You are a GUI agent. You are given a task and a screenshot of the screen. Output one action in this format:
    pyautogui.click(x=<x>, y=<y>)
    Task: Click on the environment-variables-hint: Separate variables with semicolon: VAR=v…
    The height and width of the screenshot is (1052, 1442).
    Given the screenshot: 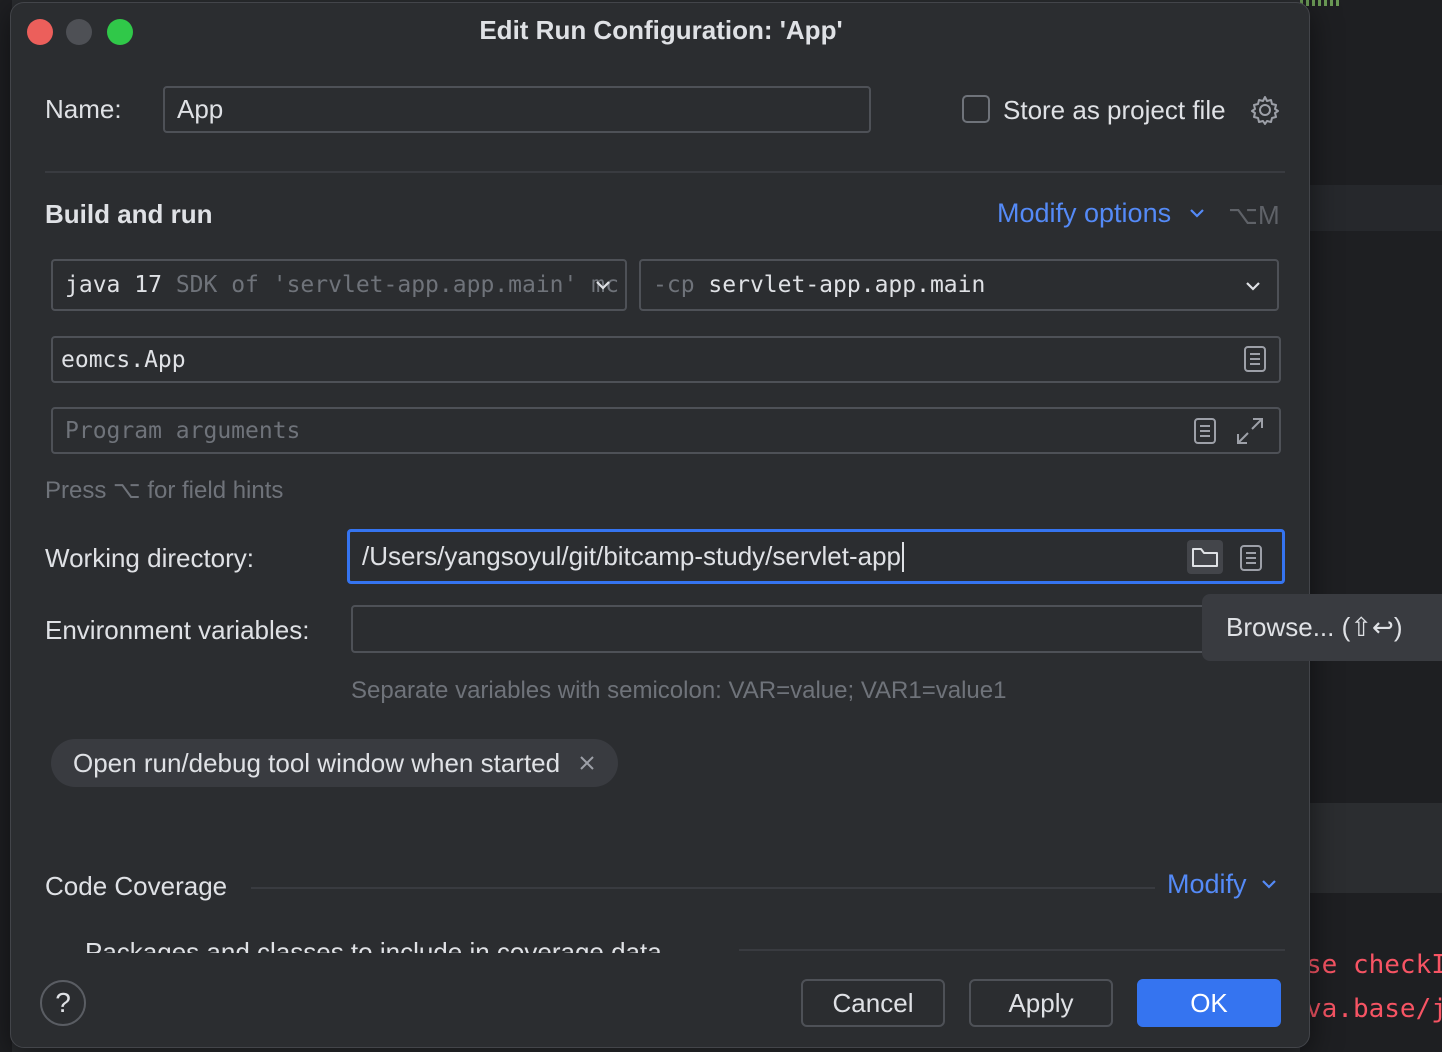 What is the action you would take?
    pyautogui.click(x=679, y=690)
    